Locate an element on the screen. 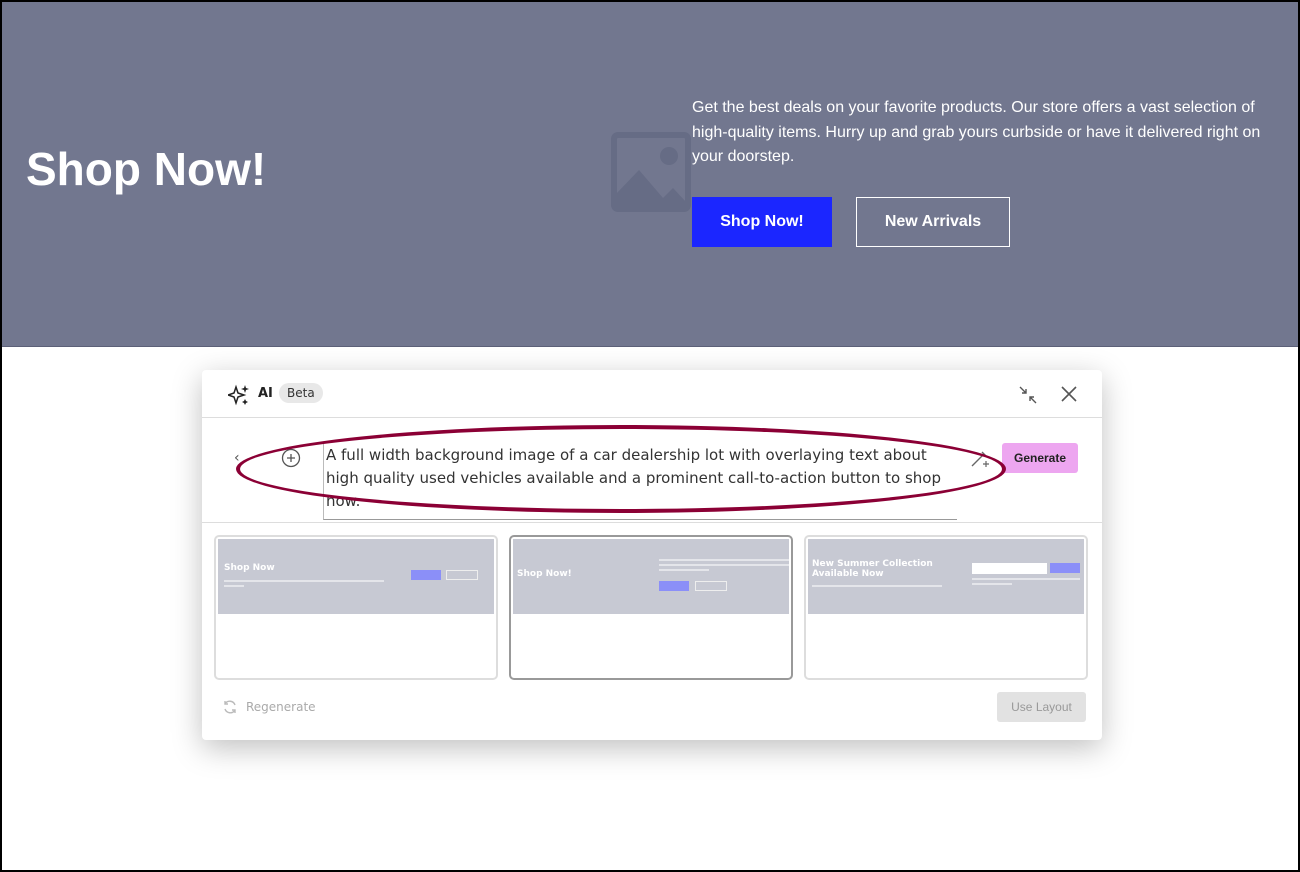  regenerate-label: Regenerate is located at coordinates (281, 707).